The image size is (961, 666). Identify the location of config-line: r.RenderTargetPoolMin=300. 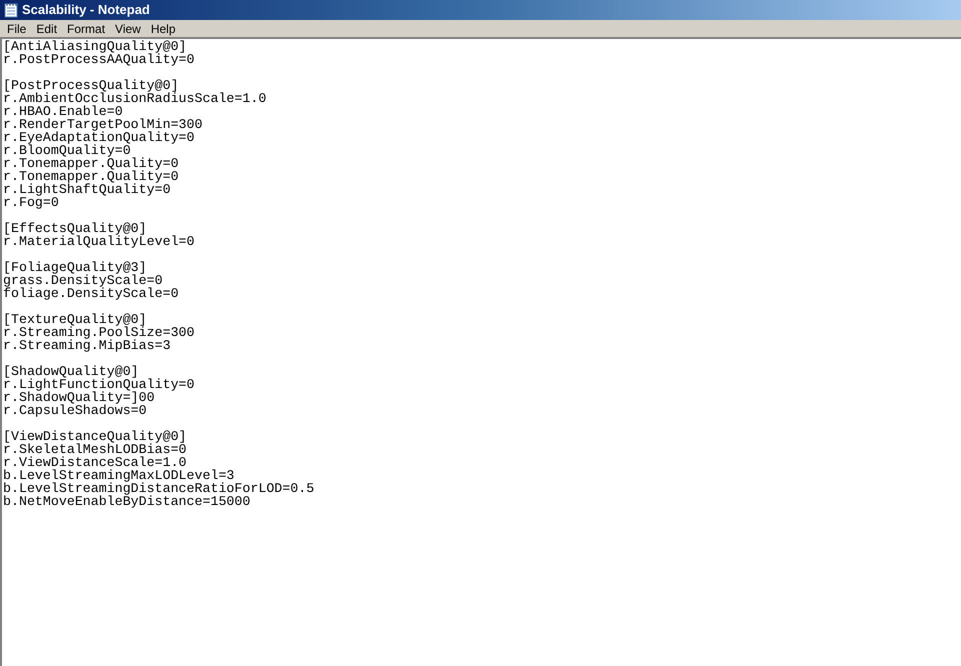
(103, 124).